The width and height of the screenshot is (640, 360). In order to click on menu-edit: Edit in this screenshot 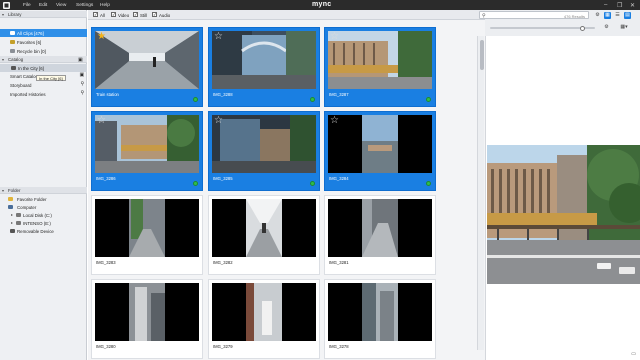, I will do `click(43, 5)`.